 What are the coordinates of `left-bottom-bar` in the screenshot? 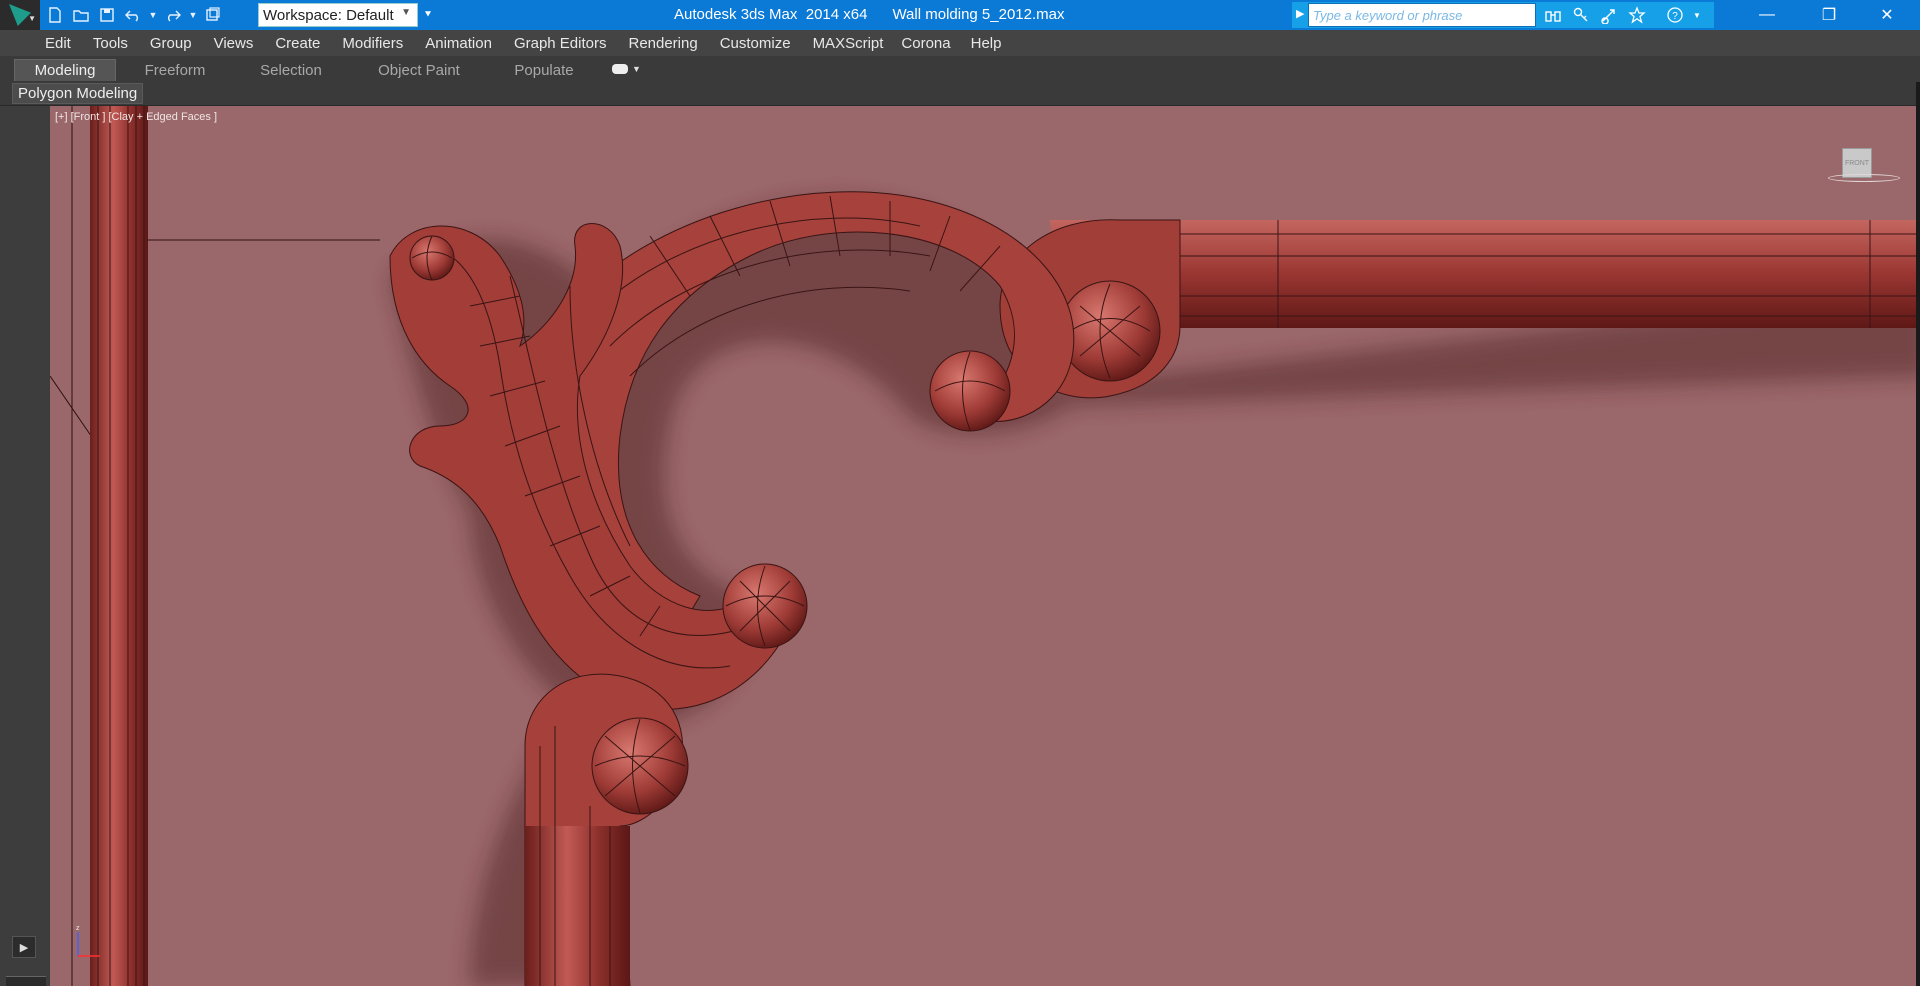 It's located at (26, 981).